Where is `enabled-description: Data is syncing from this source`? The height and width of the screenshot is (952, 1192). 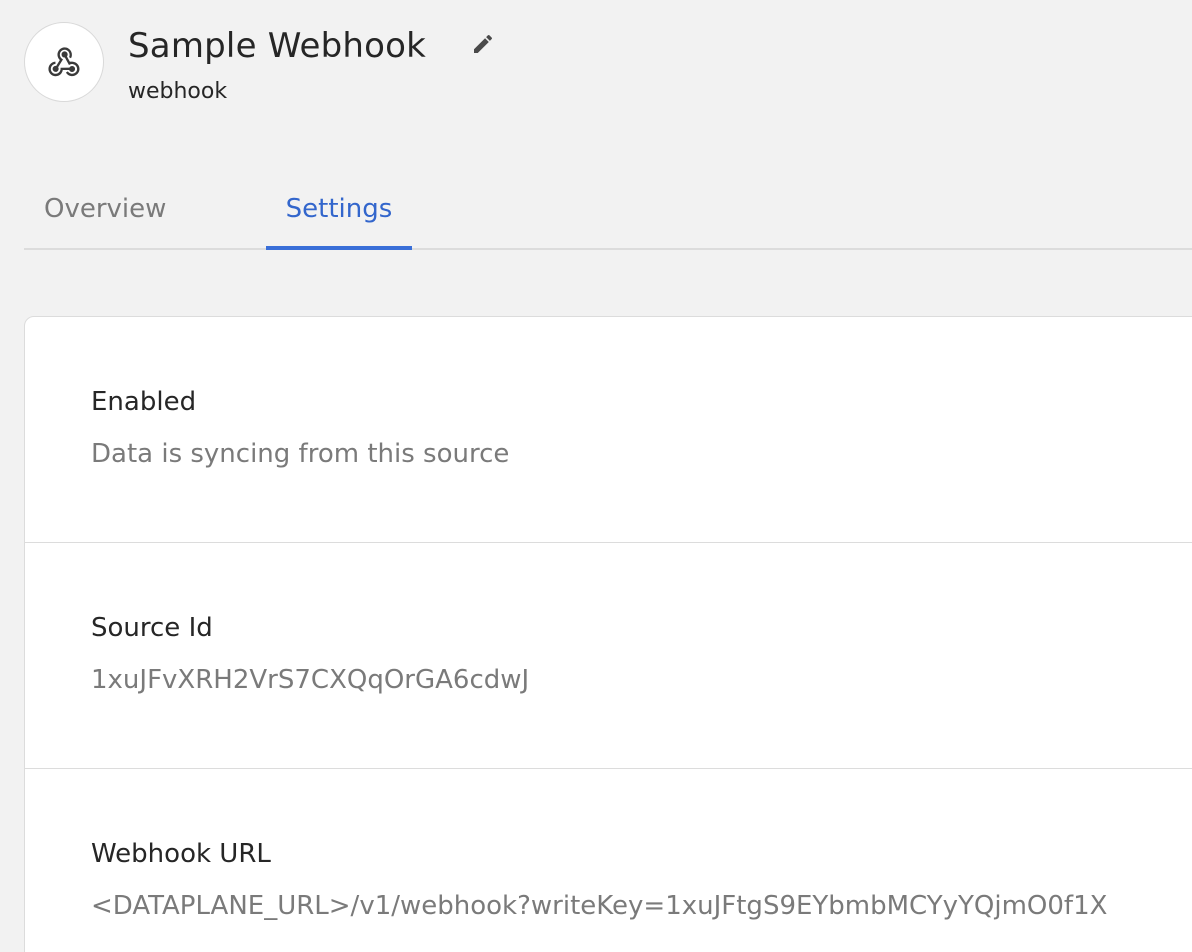 enabled-description: Data is syncing from this source is located at coordinates (300, 454).